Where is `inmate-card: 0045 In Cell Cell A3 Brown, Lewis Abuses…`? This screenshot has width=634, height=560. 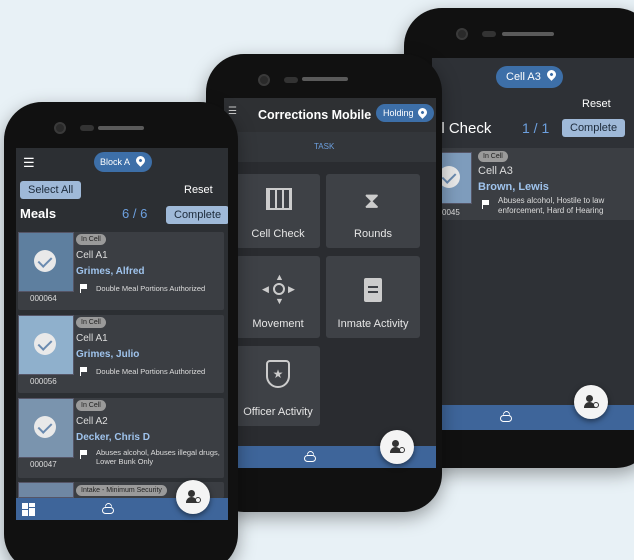
inmate-card: 0045 In Cell Cell A3 Brown, Lewis Abuses… is located at coordinates (534, 184).